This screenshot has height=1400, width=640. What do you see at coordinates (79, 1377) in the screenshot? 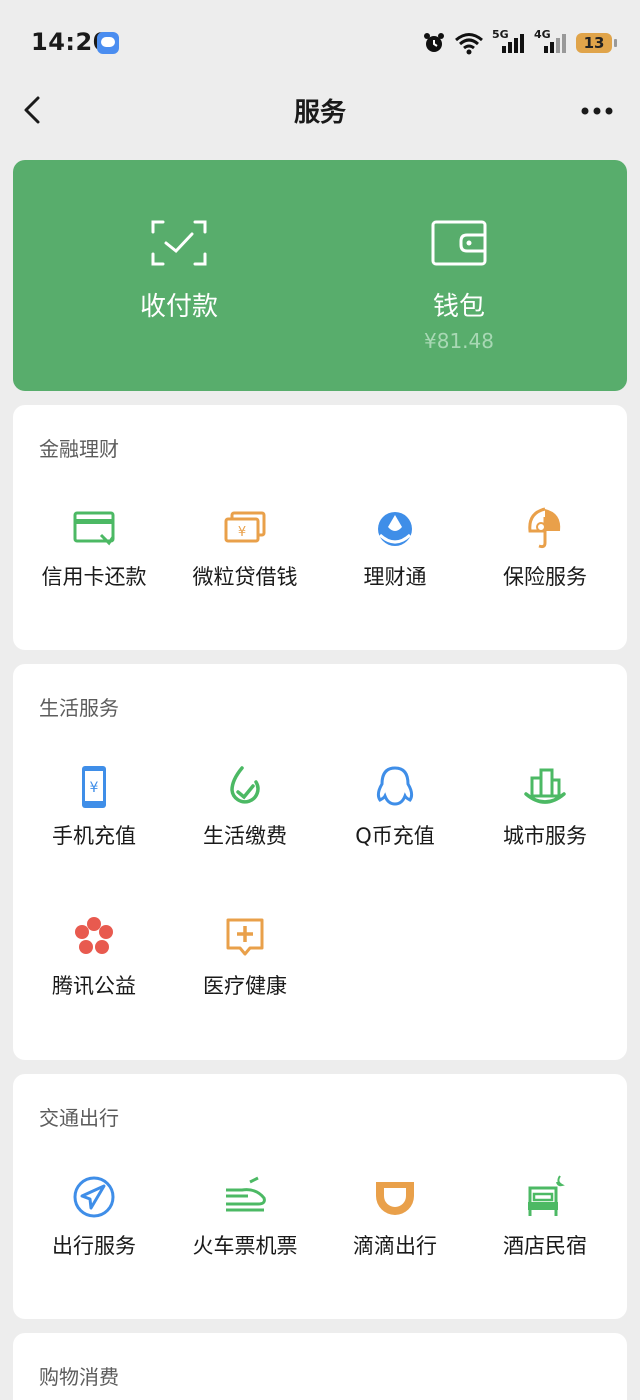
I see `section-title: 购物消费` at bounding box center [79, 1377].